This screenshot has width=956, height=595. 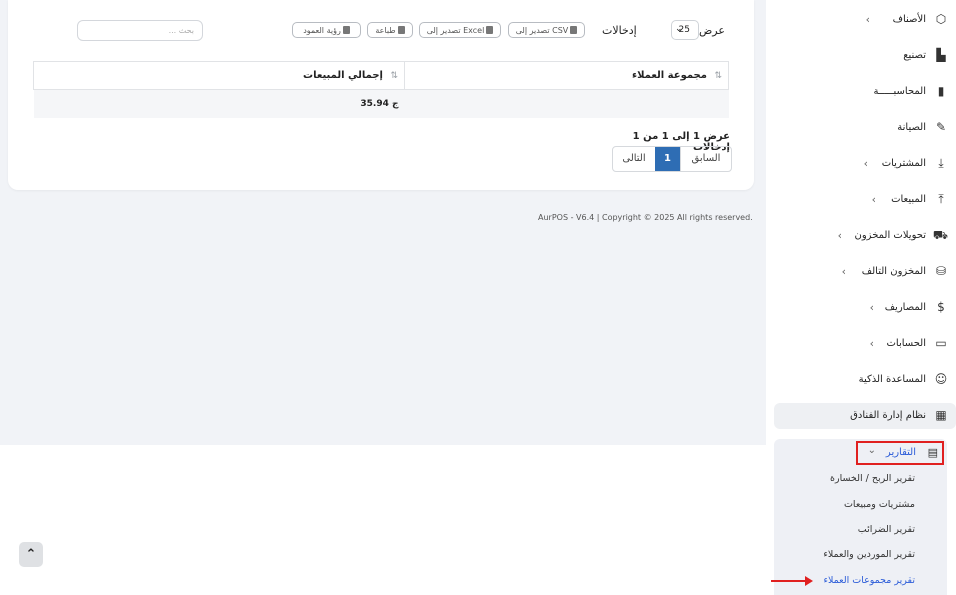 What do you see at coordinates (909, 19) in the screenshot?
I see `sidebar-item-label: الأصناف` at bounding box center [909, 19].